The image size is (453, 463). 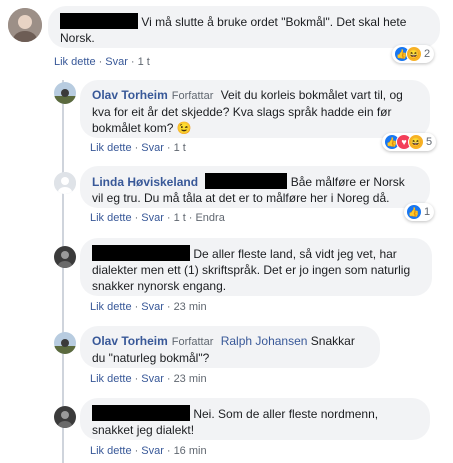 What do you see at coordinates (264, 341) in the screenshot?
I see `mention-link: Ralph Johansen` at bounding box center [264, 341].